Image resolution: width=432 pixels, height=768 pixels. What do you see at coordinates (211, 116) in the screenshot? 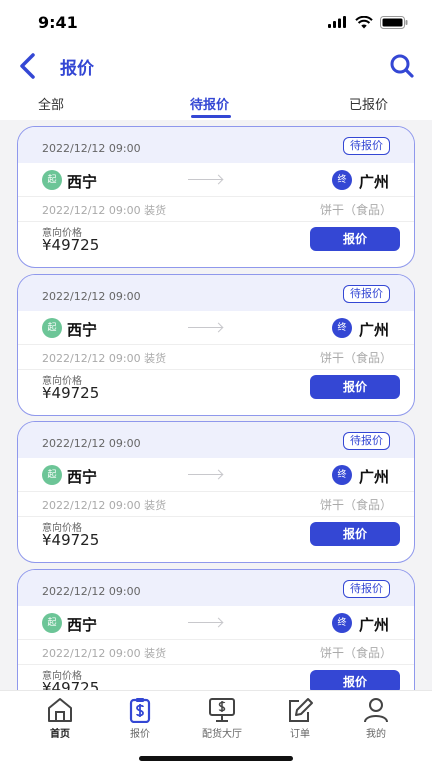
I see `tab-underline` at bounding box center [211, 116].